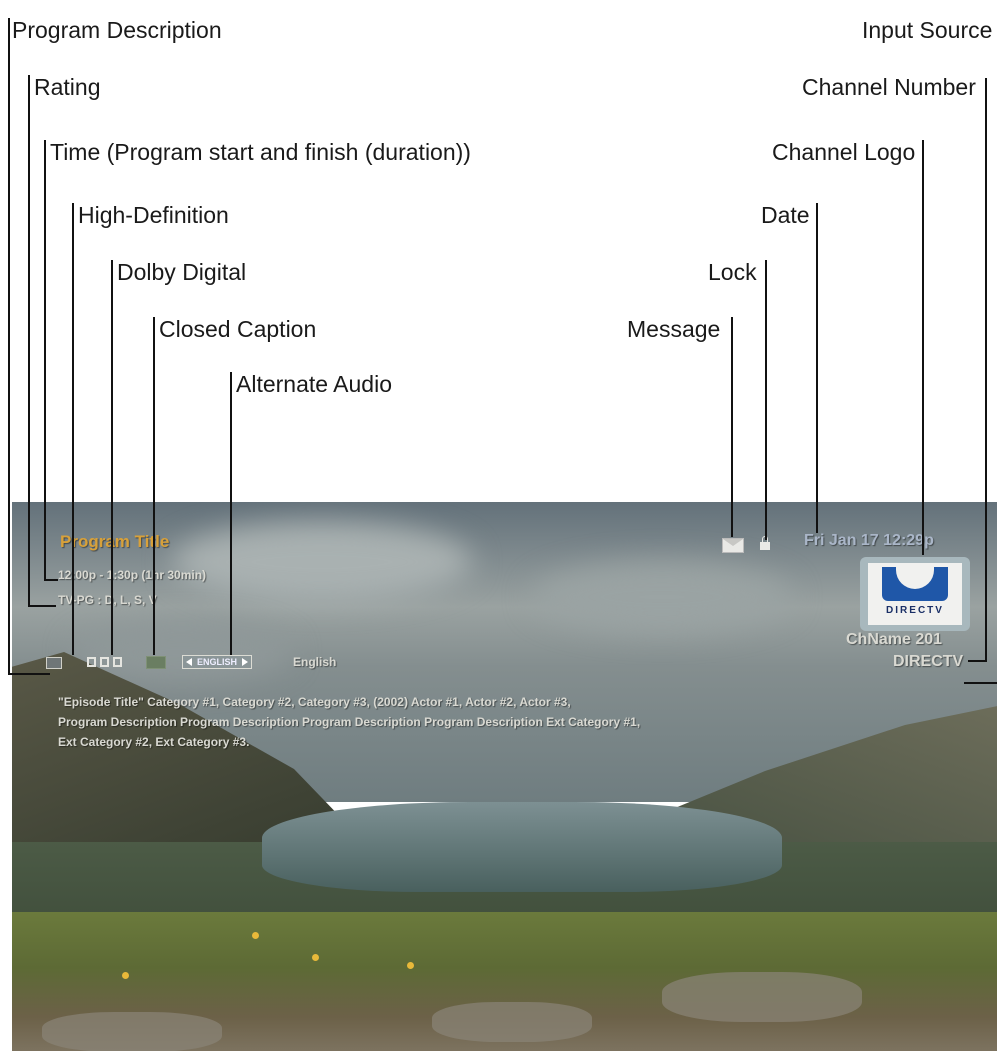 The width and height of the screenshot is (997, 1051). I want to click on leader-program-description, so click(9, 346).